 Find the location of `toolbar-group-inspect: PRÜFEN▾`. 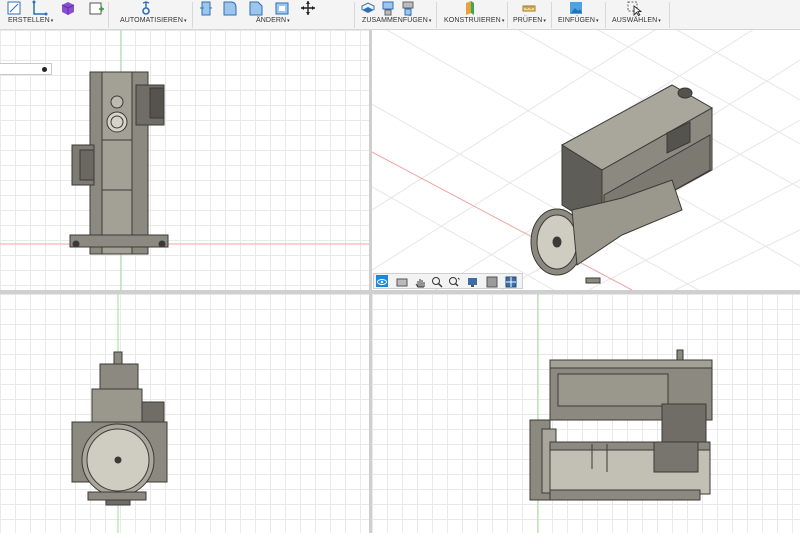

toolbar-group-inspect: PRÜFEN▾ is located at coordinates (531, 15).